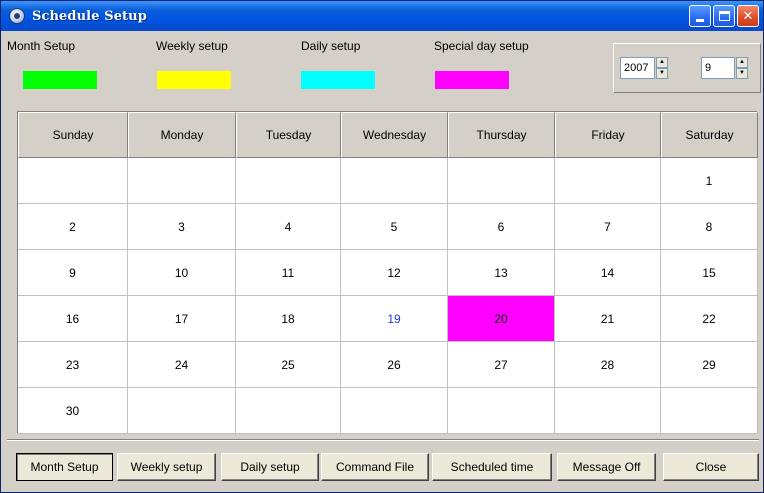 This screenshot has height=493, width=764. Describe the element at coordinates (64, 467) in the screenshot. I see `month-setup-button: Month Setup` at that location.